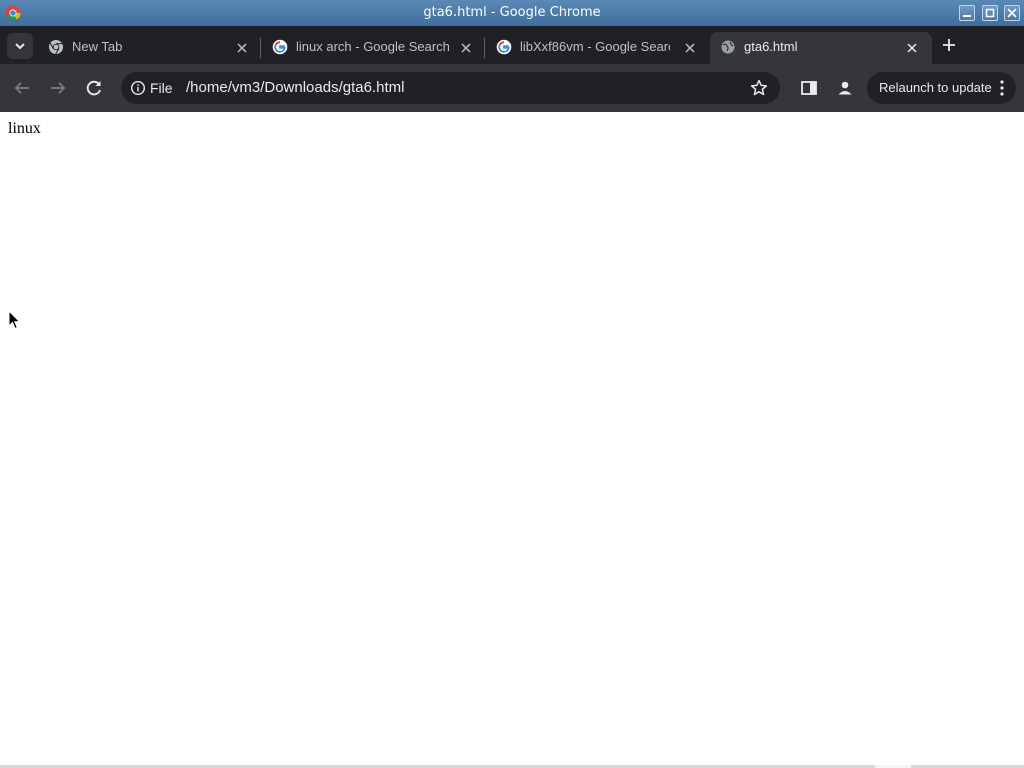 The image size is (1024, 768). Describe the element at coordinates (967, 13) in the screenshot. I see `minimize-button` at that location.